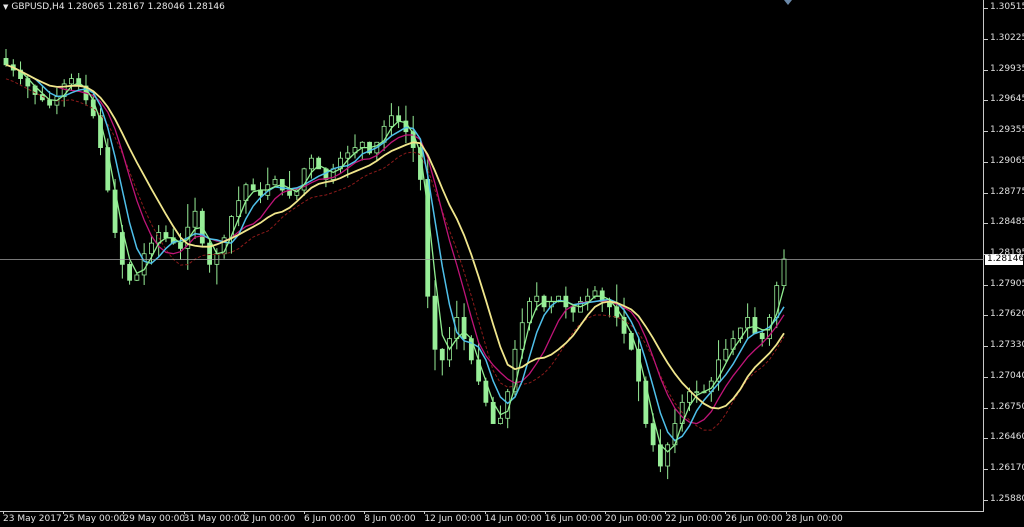 The image size is (1024, 527). I want to click on price-axis-label: 1.30515, so click(1007, 7).